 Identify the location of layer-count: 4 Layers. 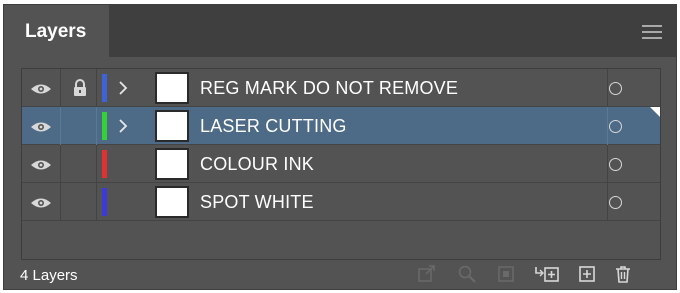
(49, 275).